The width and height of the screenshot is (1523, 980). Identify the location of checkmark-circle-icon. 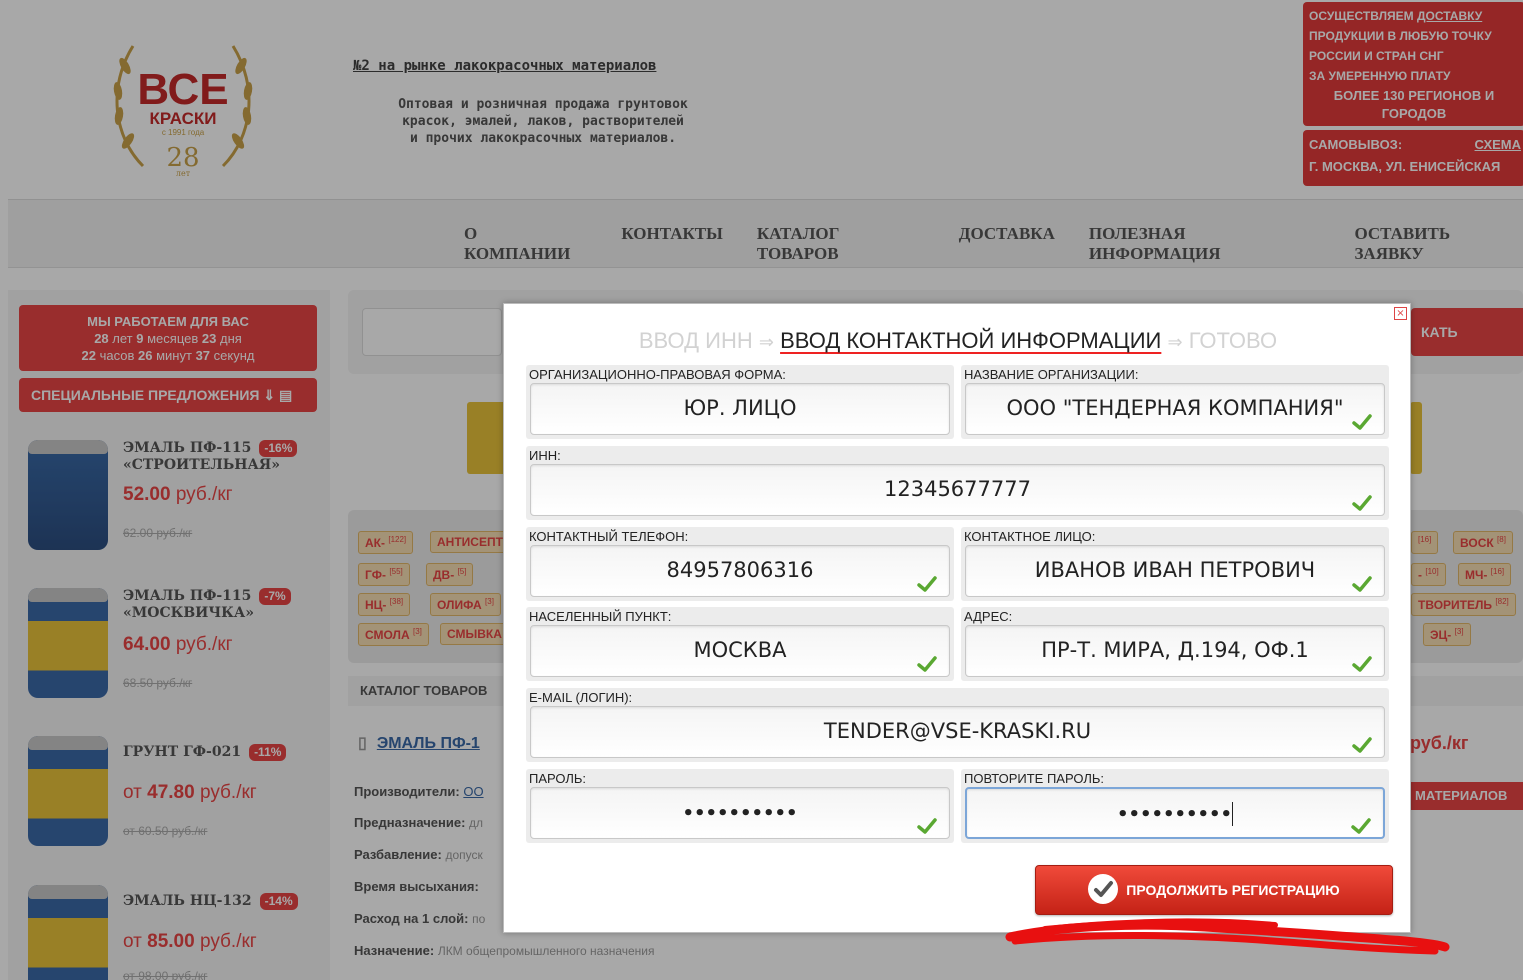
(1103, 889).